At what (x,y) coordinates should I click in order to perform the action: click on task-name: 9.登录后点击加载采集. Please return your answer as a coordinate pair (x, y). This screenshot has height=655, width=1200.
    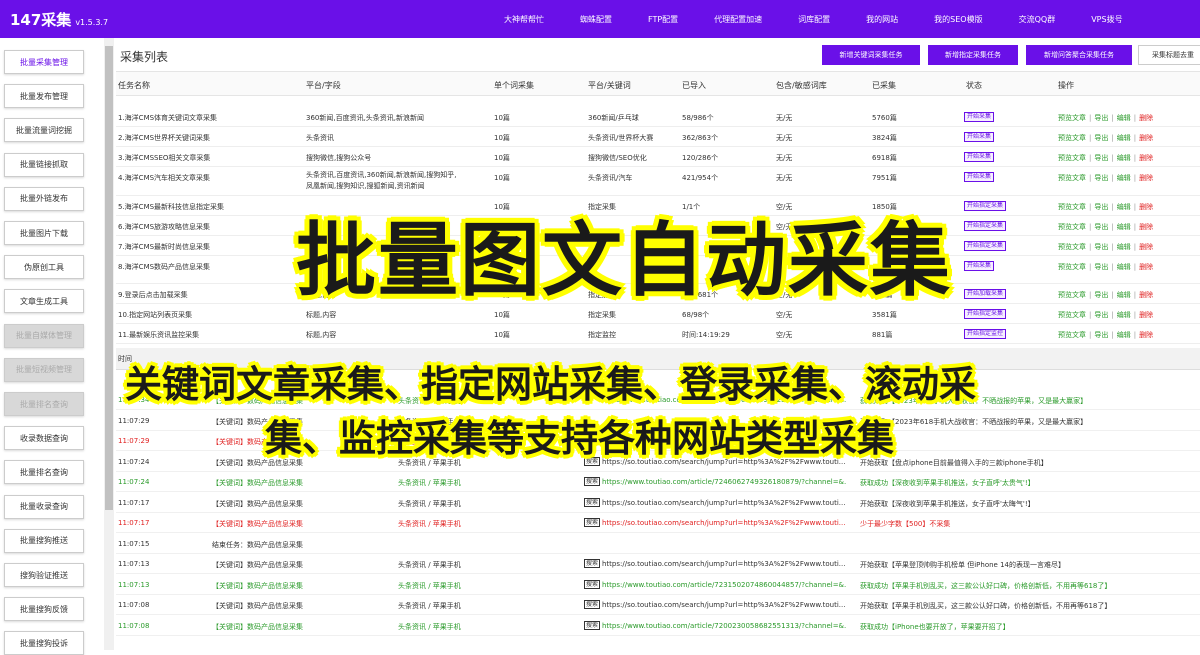
    Looking at the image, I should click on (153, 295).